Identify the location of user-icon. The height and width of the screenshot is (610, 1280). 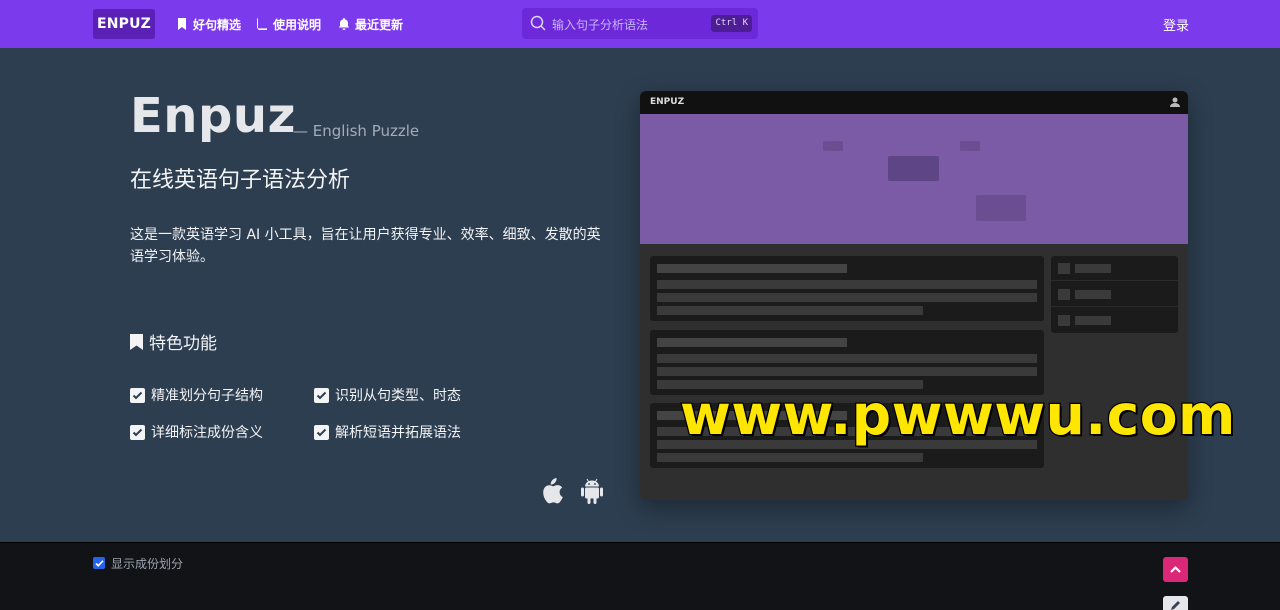
(1175, 102).